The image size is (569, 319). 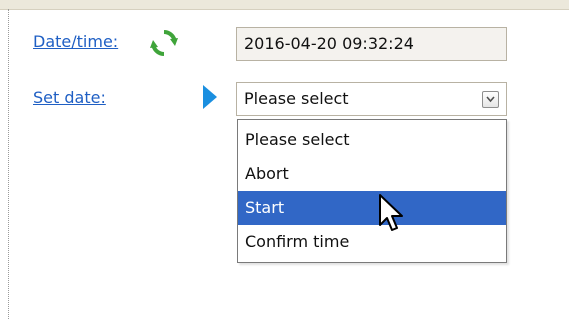 I want to click on dropdown-option-abort: Abort, so click(x=372, y=174).